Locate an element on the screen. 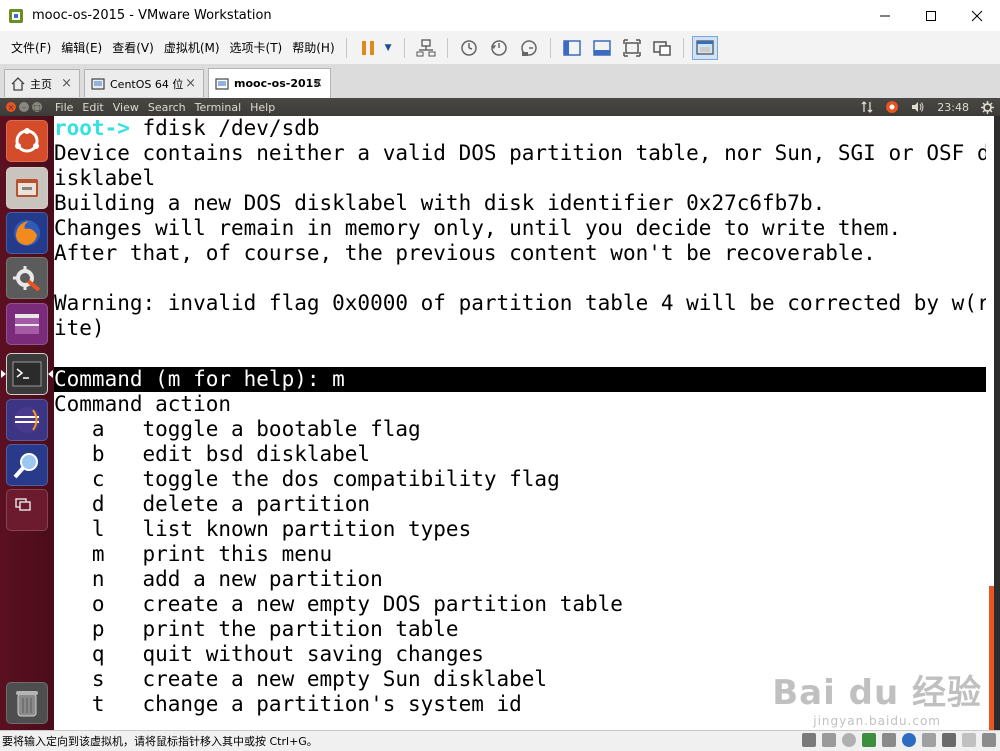  fullscreen-button is located at coordinates (632, 48).